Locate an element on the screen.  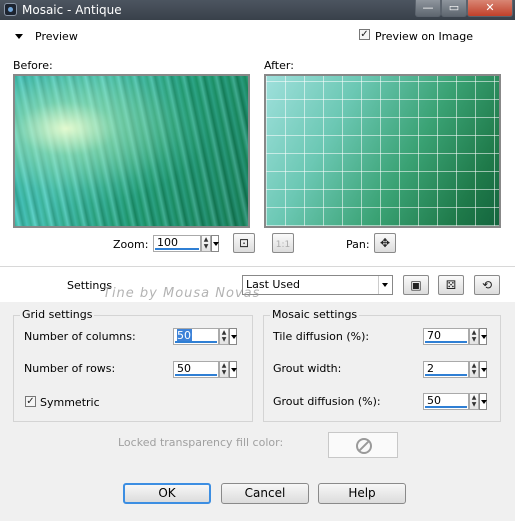
preview-on-image-label: Preview on Image is located at coordinates (424, 36).